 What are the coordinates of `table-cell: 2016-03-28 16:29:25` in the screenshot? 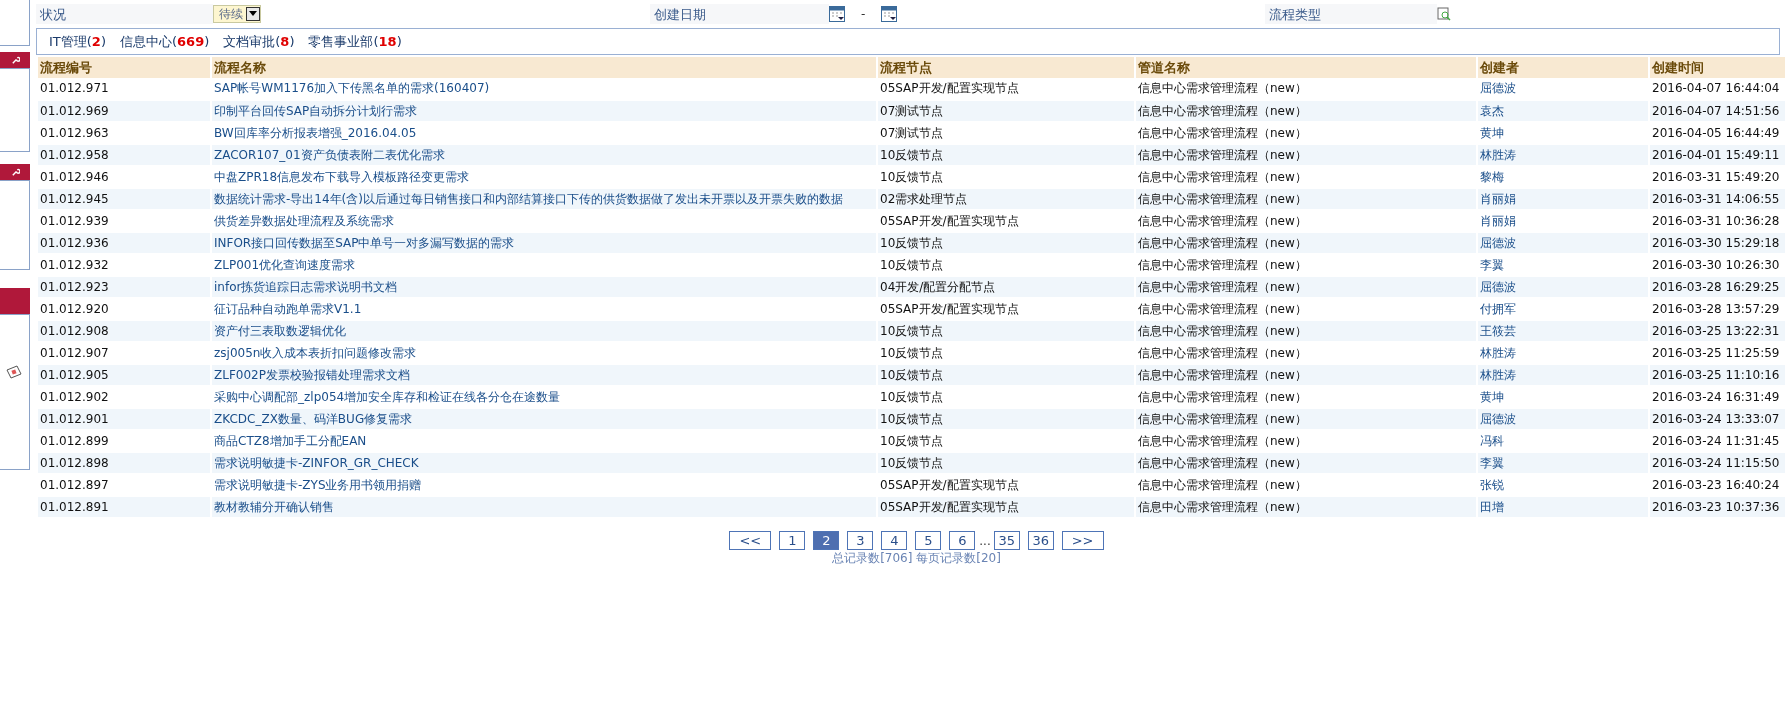 It's located at (1717, 287).